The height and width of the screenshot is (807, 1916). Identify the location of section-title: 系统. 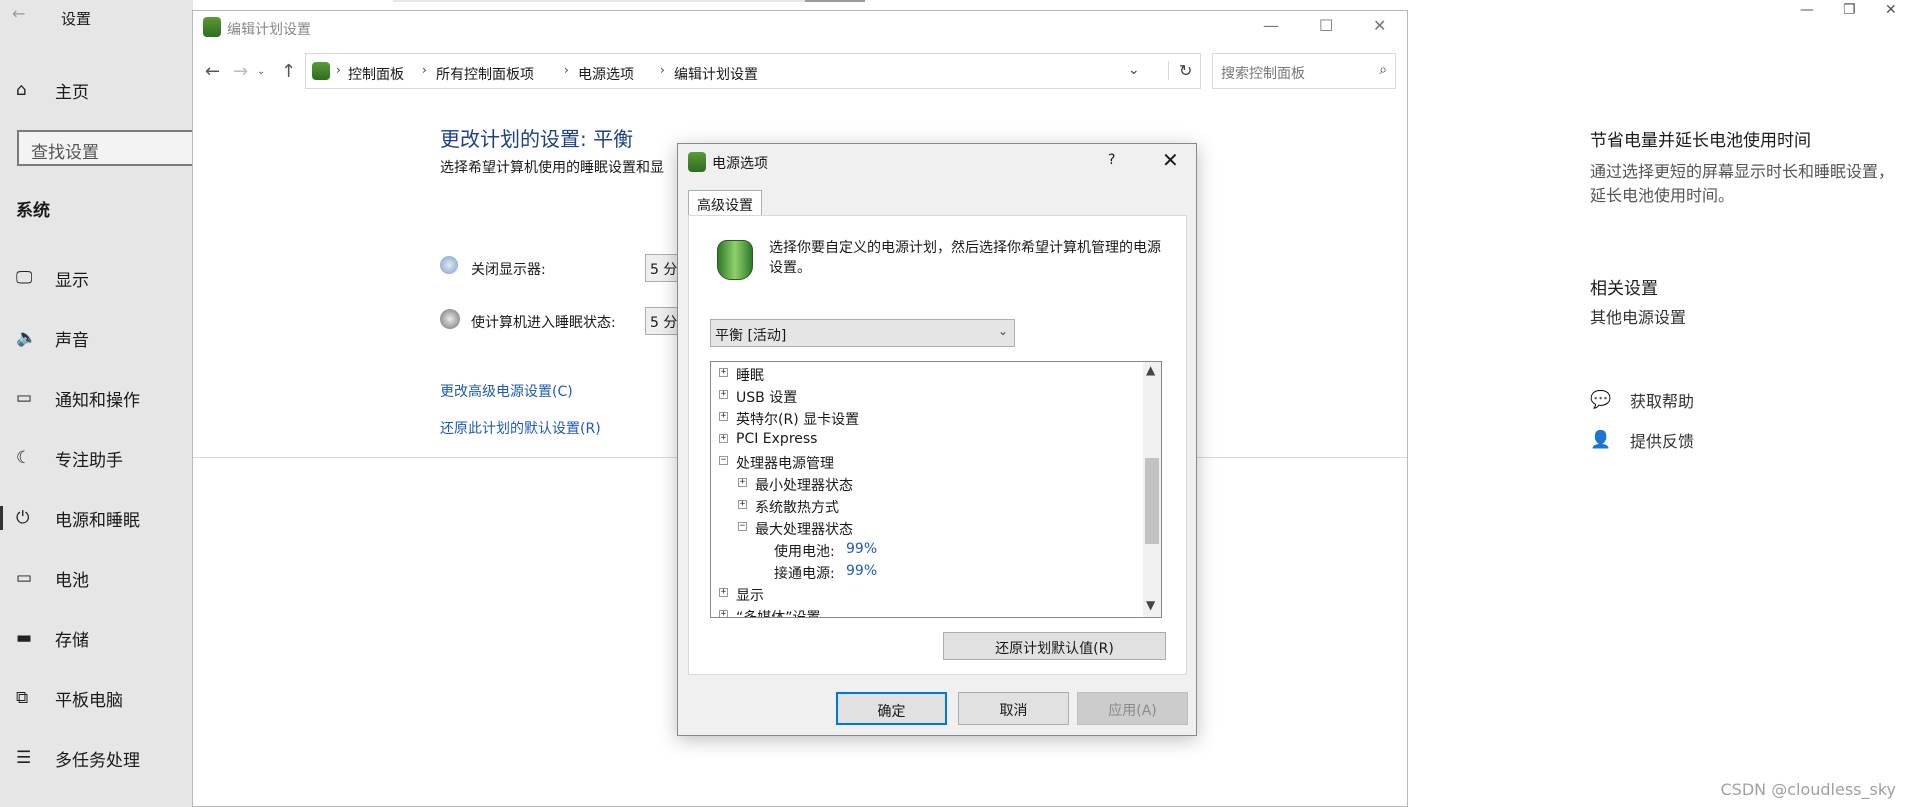
(33, 211).